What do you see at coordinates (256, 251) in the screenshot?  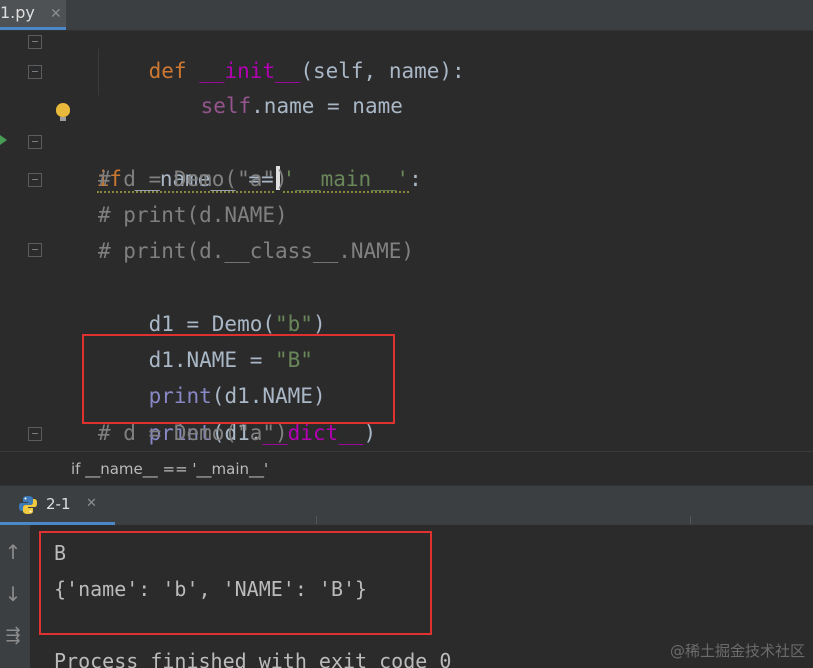 I see `code-comment-3: # print(d.__class__.NAME)` at bounding box center [256, 251].